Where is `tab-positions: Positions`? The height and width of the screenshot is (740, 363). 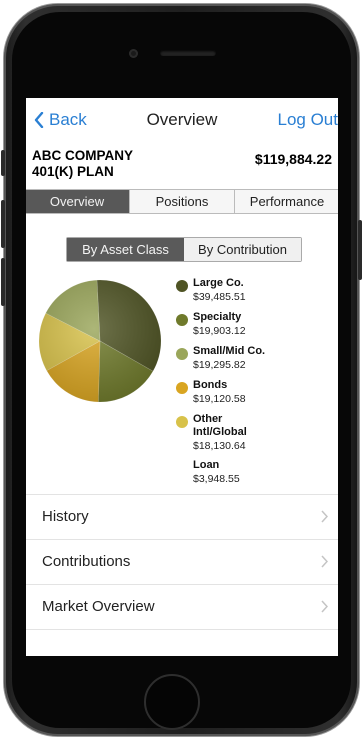
tab-positions: Positions is located at coordinates (181, 201).